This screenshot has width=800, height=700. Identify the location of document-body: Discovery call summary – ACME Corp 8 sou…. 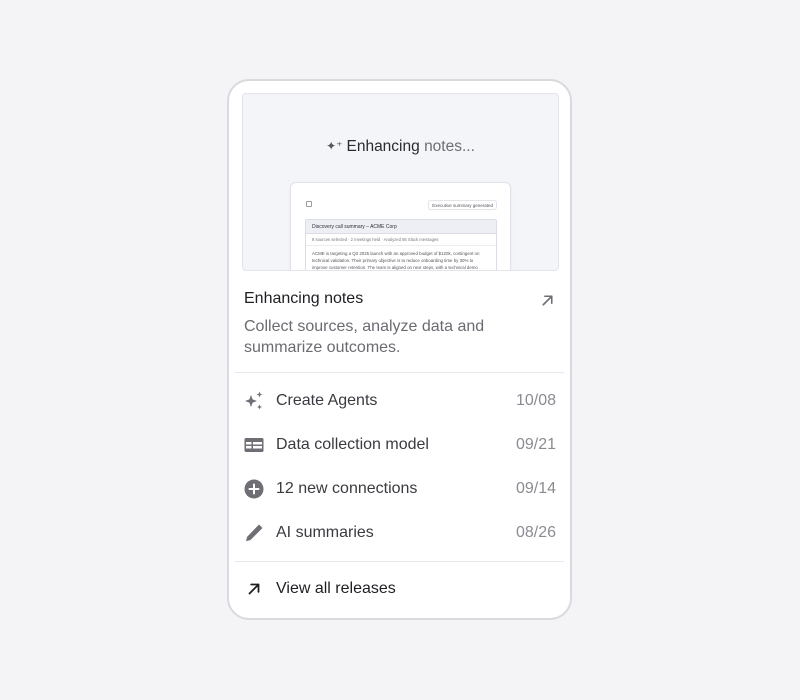
(401, 244).